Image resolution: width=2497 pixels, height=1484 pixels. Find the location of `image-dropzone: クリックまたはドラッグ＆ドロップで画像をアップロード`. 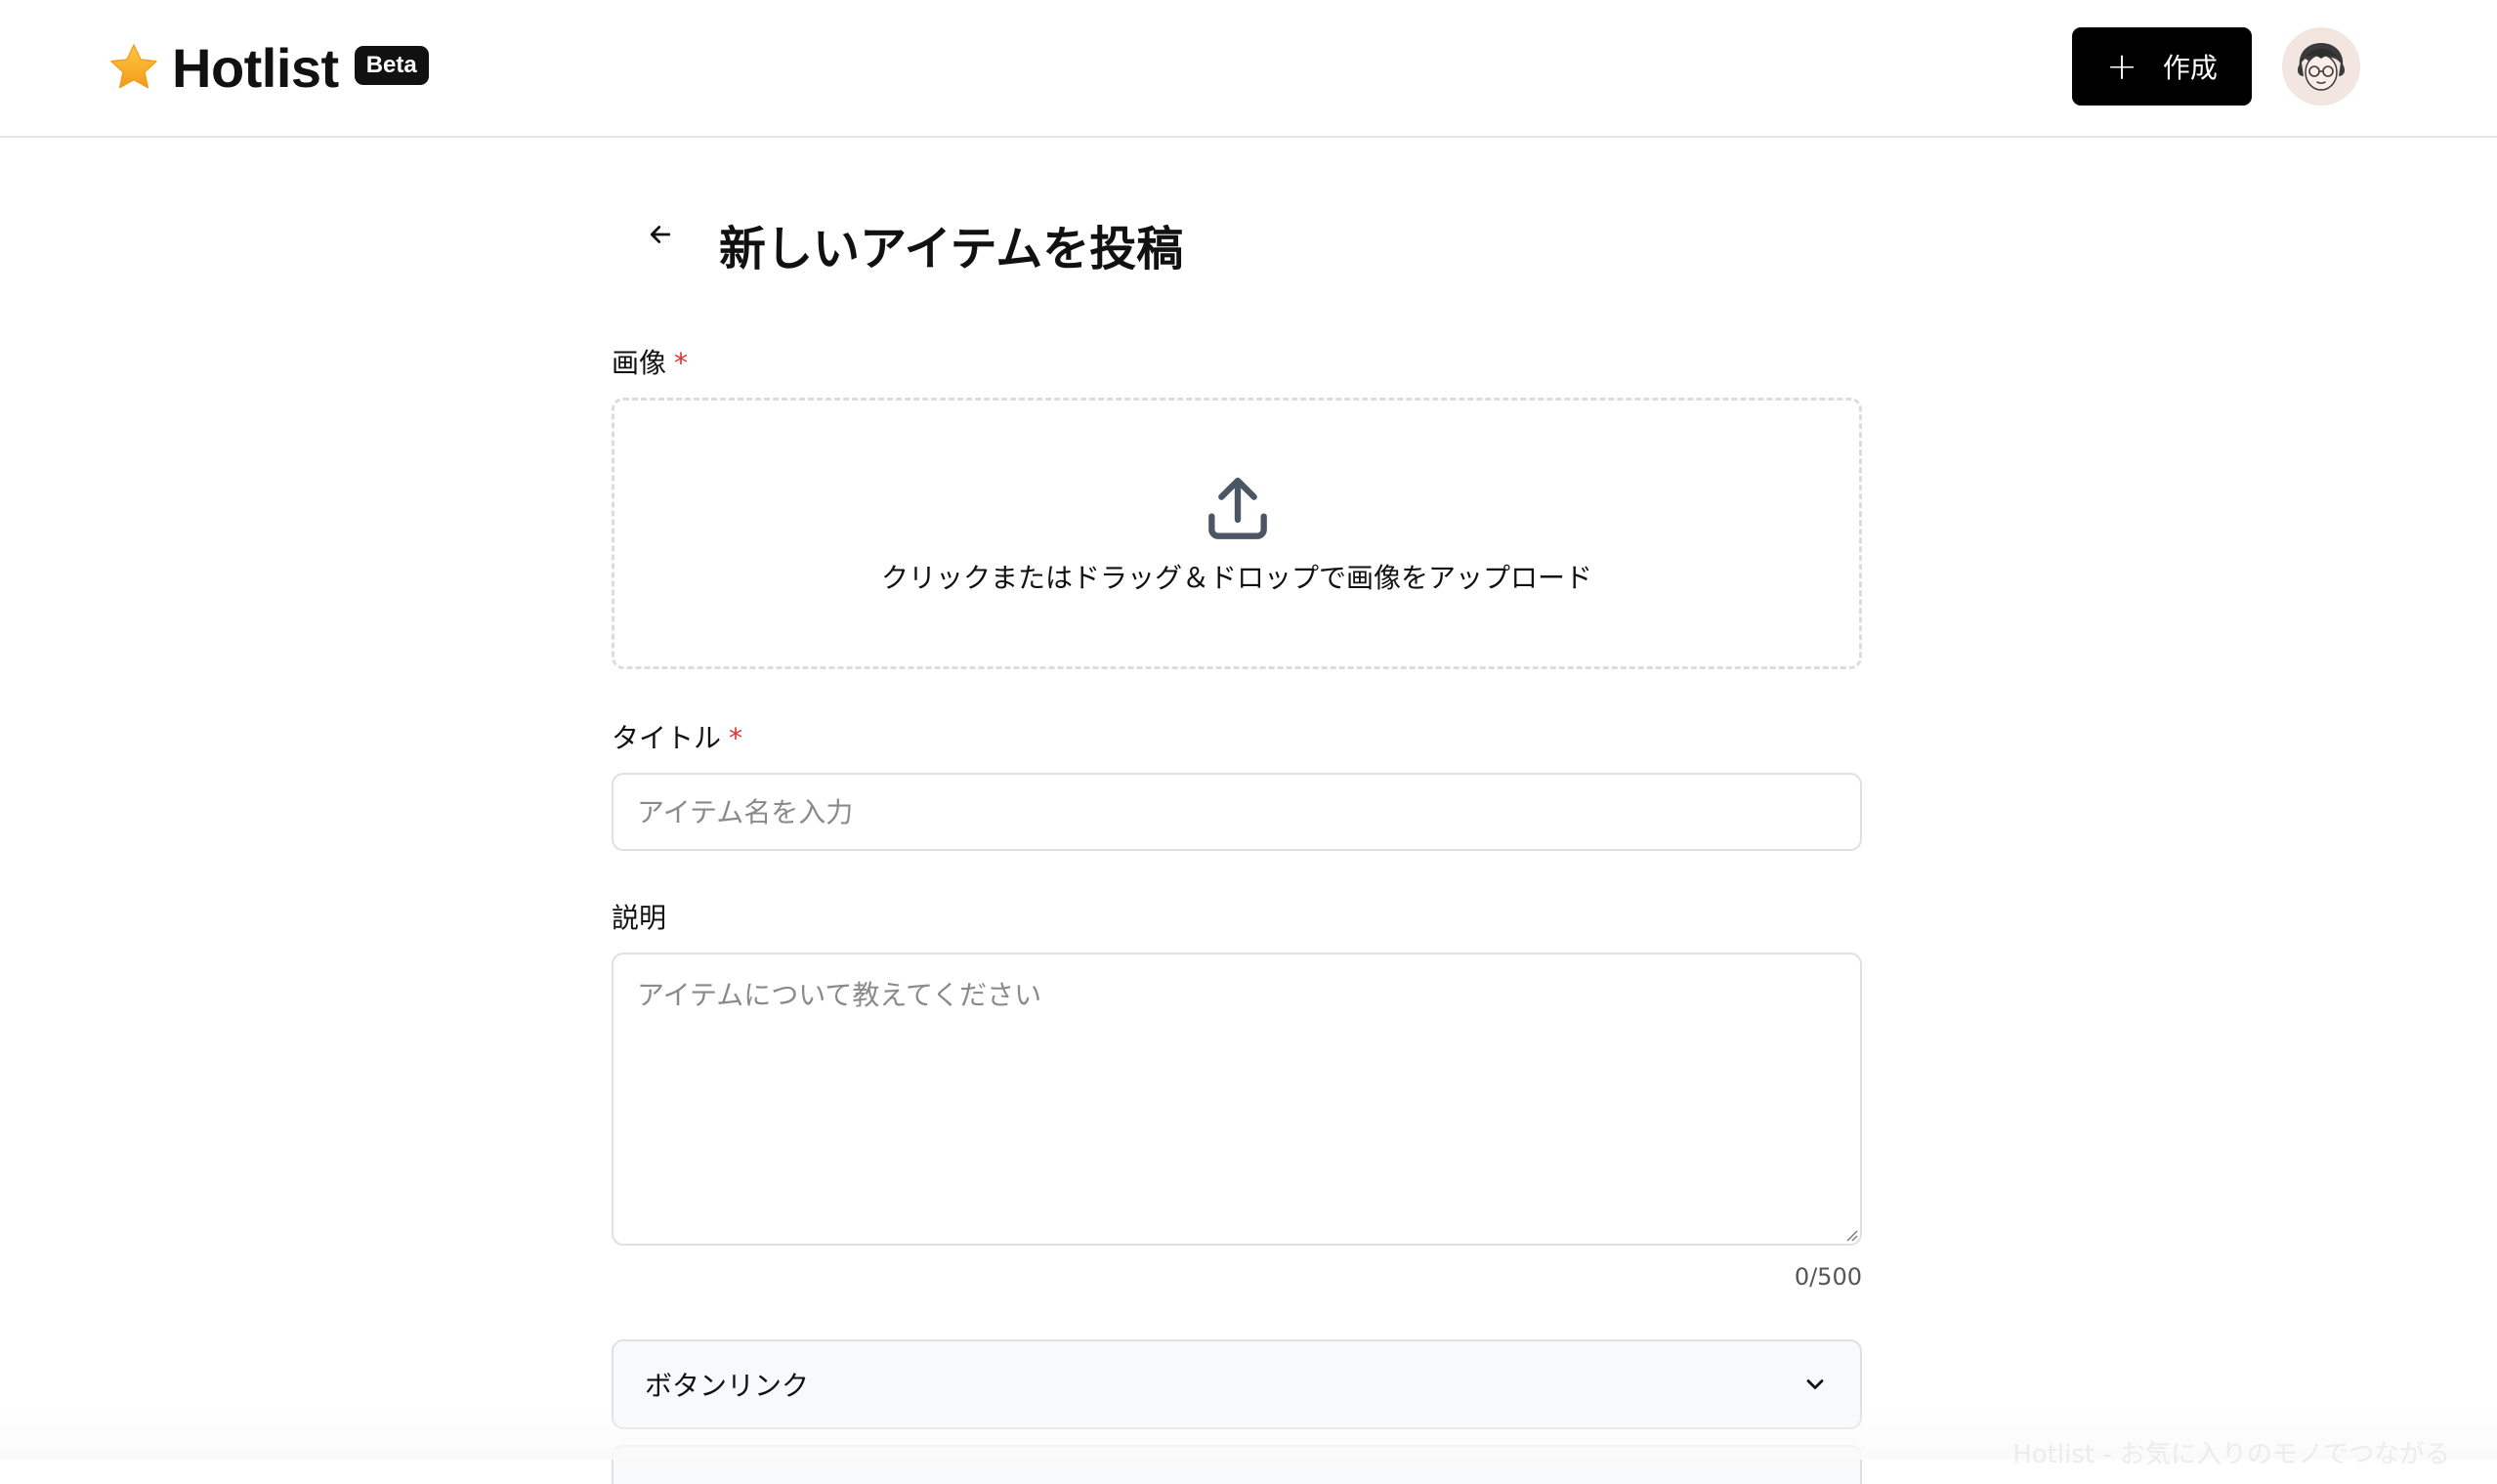

image-dropzone: クリックまたはドラッグ＆ドロップで画像をアップロード is located at coordinates (1237, 534).